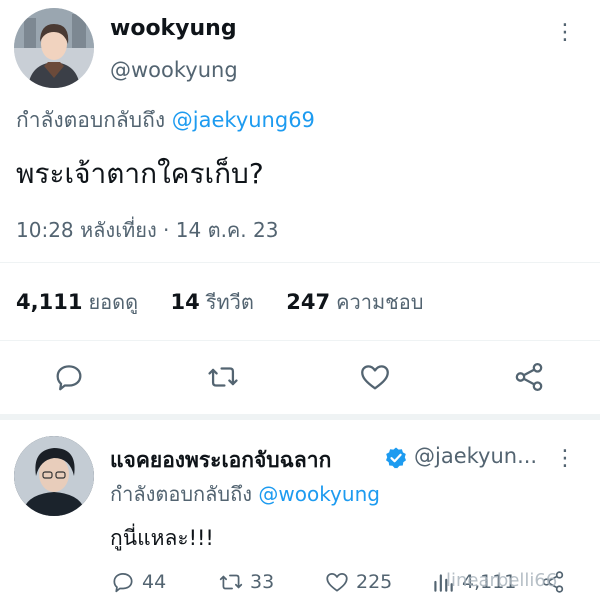 The width and height of the screenshot is (600, 600). I want to click on reply-count: 44, so click(154, 582).